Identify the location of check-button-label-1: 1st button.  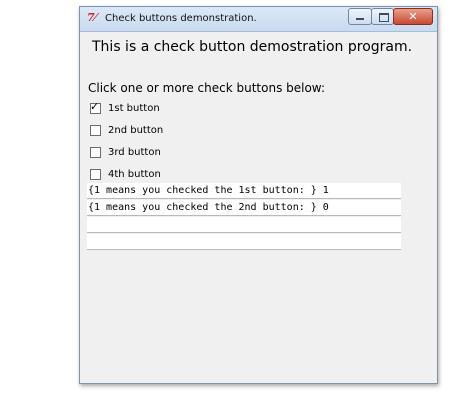
(134, 108).